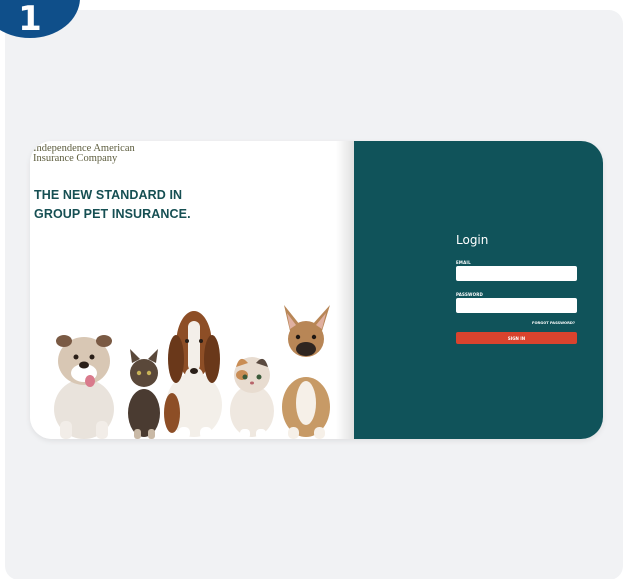 This screenshot has width=623, height=579. What do you see at coordinates (112, 214) in the screenshot?
I see `hero-tagline-line-2: GROUP PET INSURANCE.` at bounding box center [112, 214].